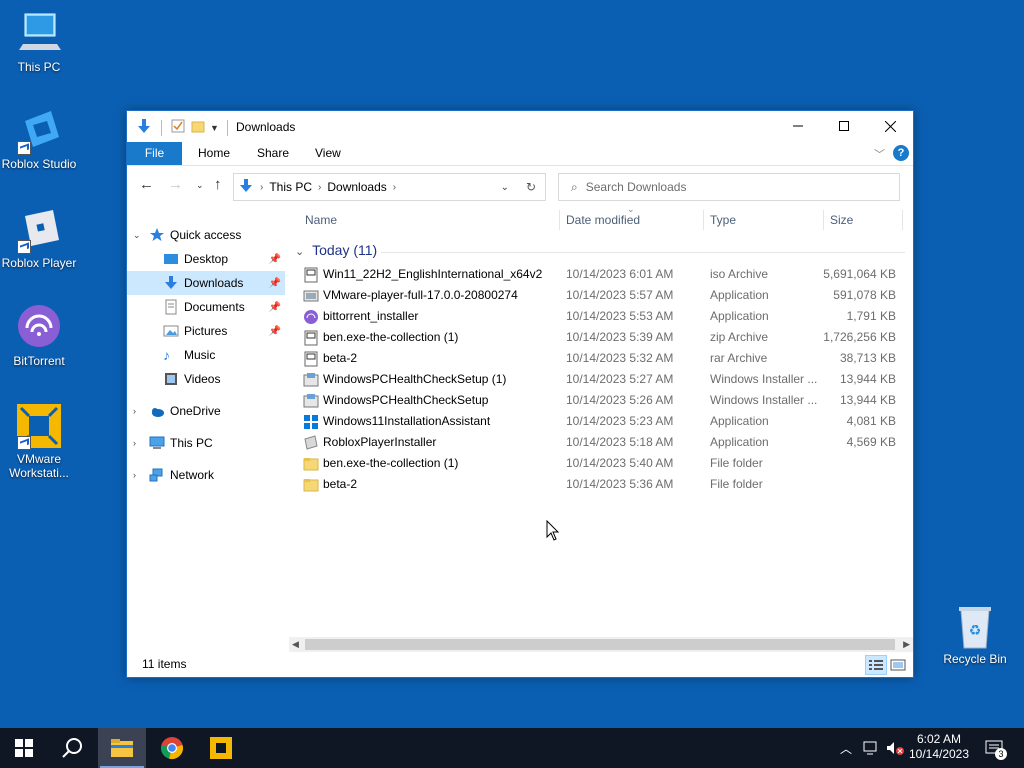  Describe the element at coordinates (72, 748) in the screenshot. I see `search-button` at that location.